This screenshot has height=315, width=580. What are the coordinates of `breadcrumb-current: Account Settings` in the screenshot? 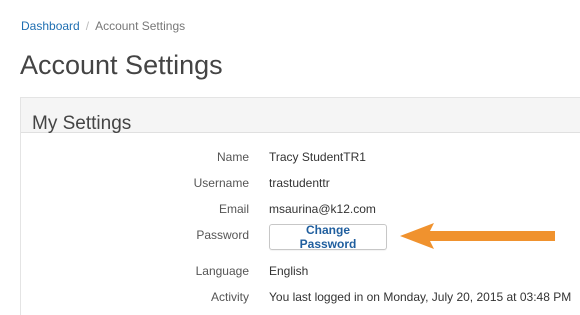 It's located at (140, 26).